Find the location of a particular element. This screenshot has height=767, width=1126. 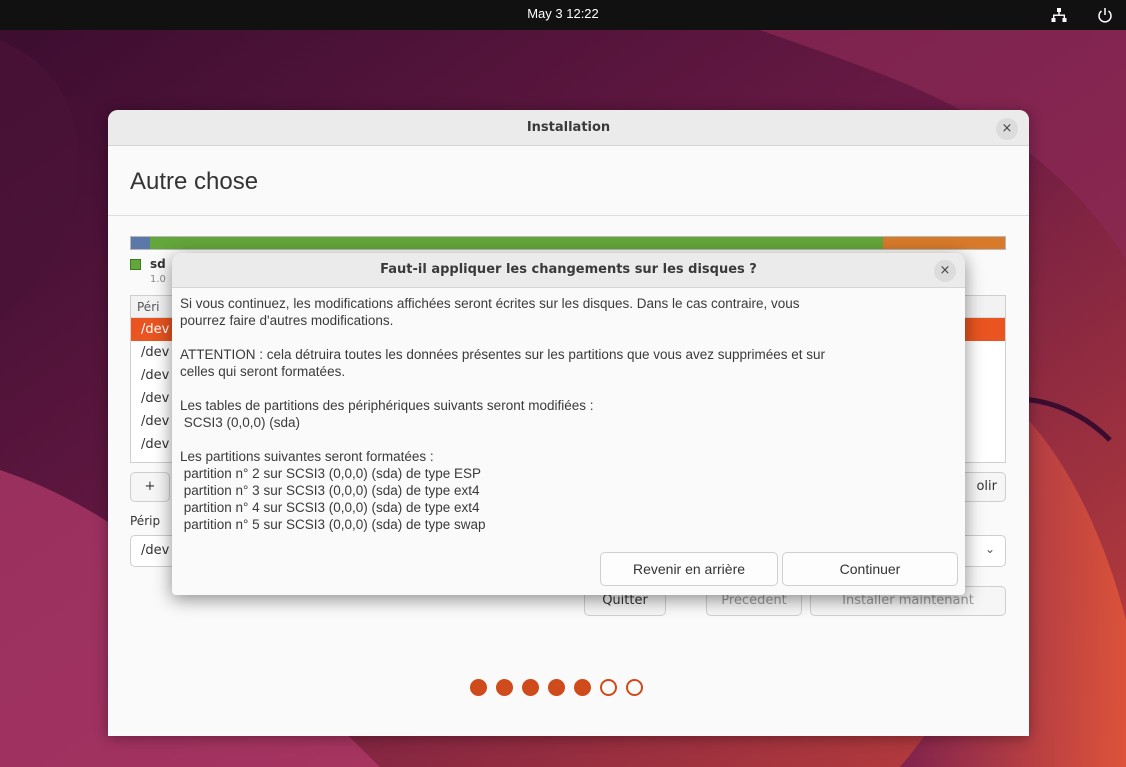

progress-dots is located at coordinates (556, 687).